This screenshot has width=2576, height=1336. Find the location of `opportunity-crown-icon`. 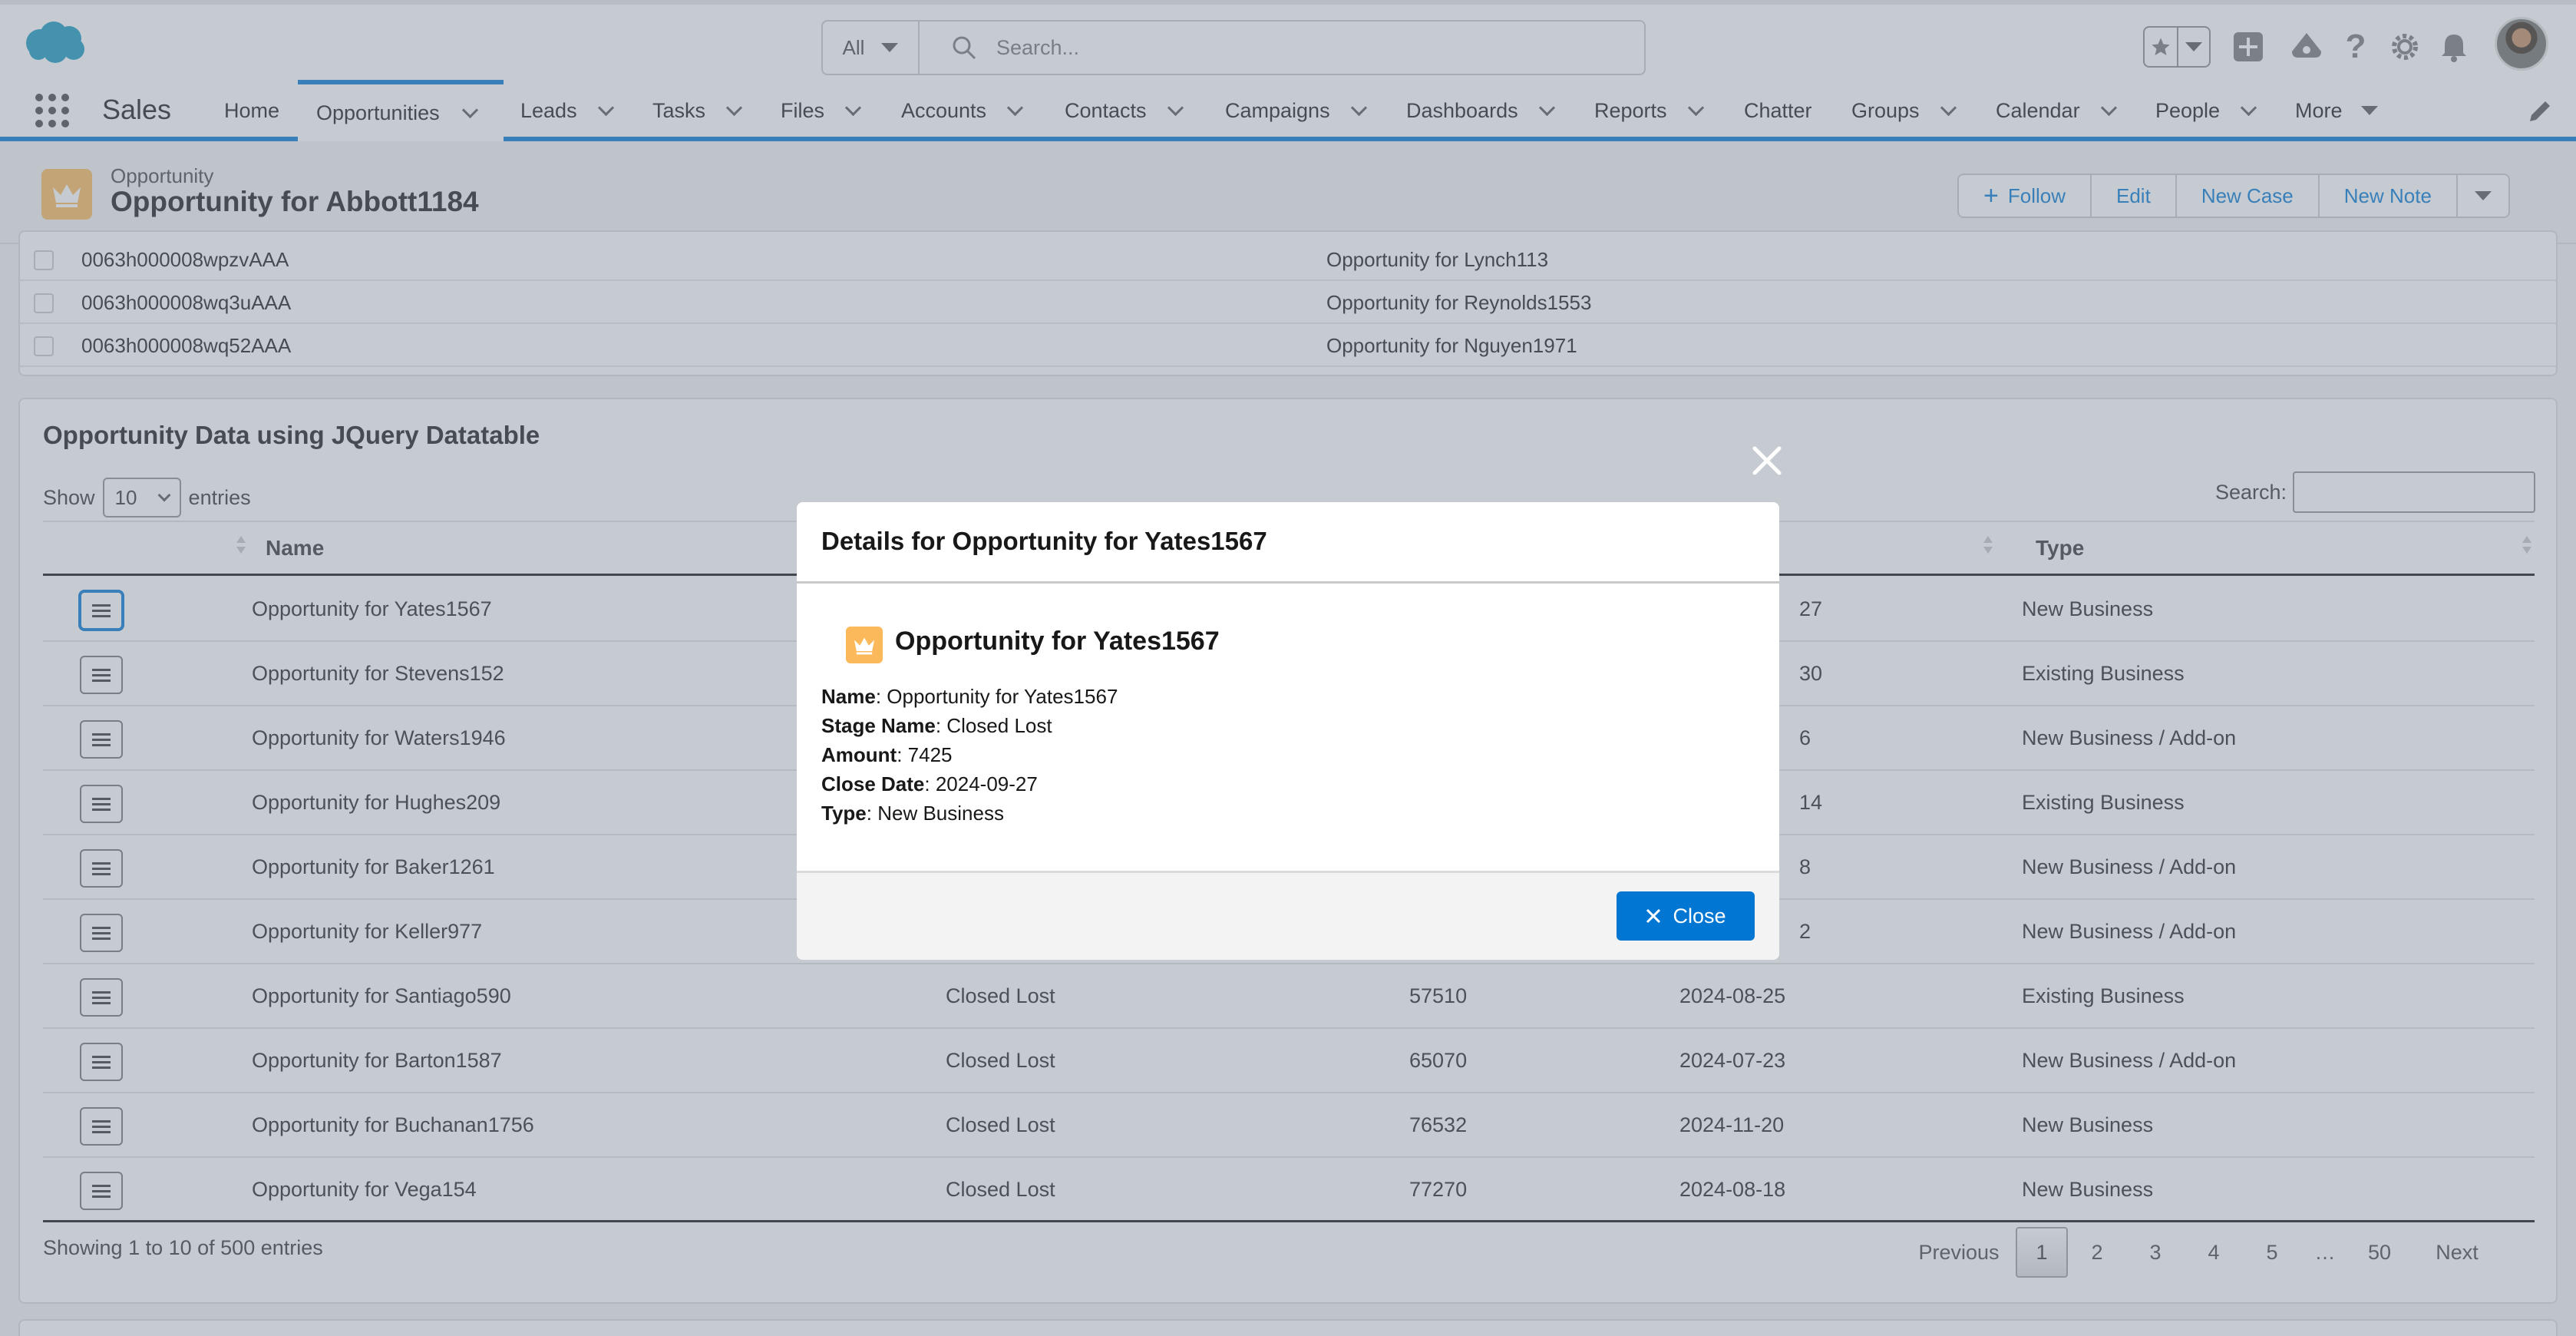

opportunity-crown-icon is located at coordinates (865, 645).